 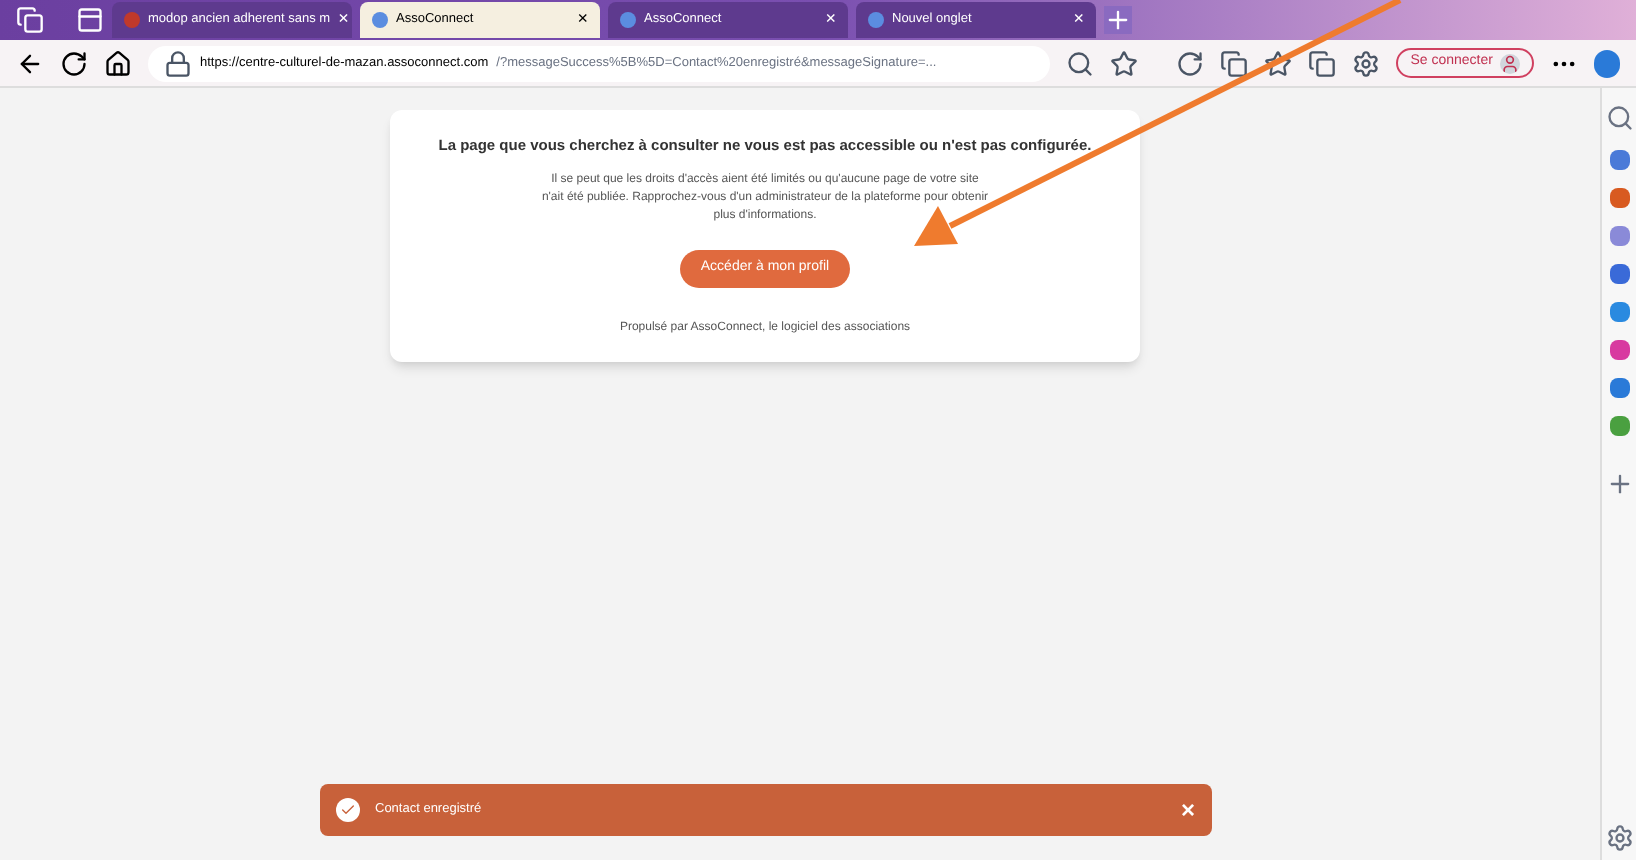 What do you see at coordinates (1123, 63) in the screenshot?
I see `favorite-icon` at bounding box center [1123, 63].